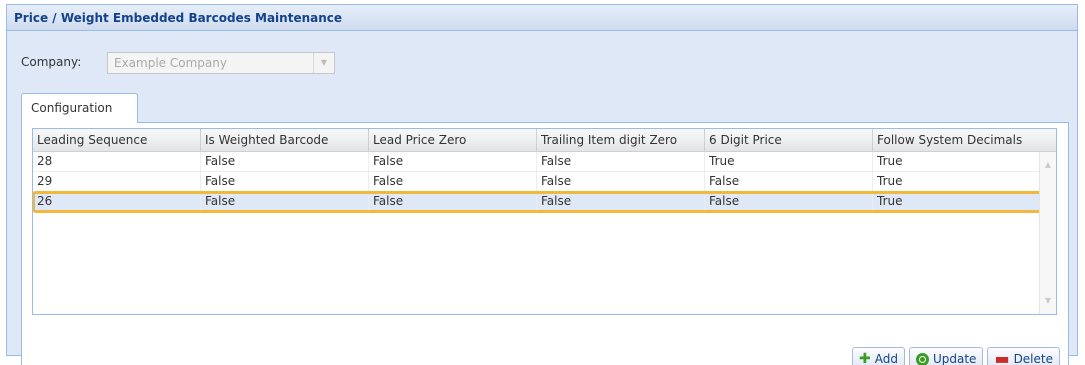  Describe the element at coordinates (1002, 357) in the screenshot. I see `minus-icon: ▬` at that location.